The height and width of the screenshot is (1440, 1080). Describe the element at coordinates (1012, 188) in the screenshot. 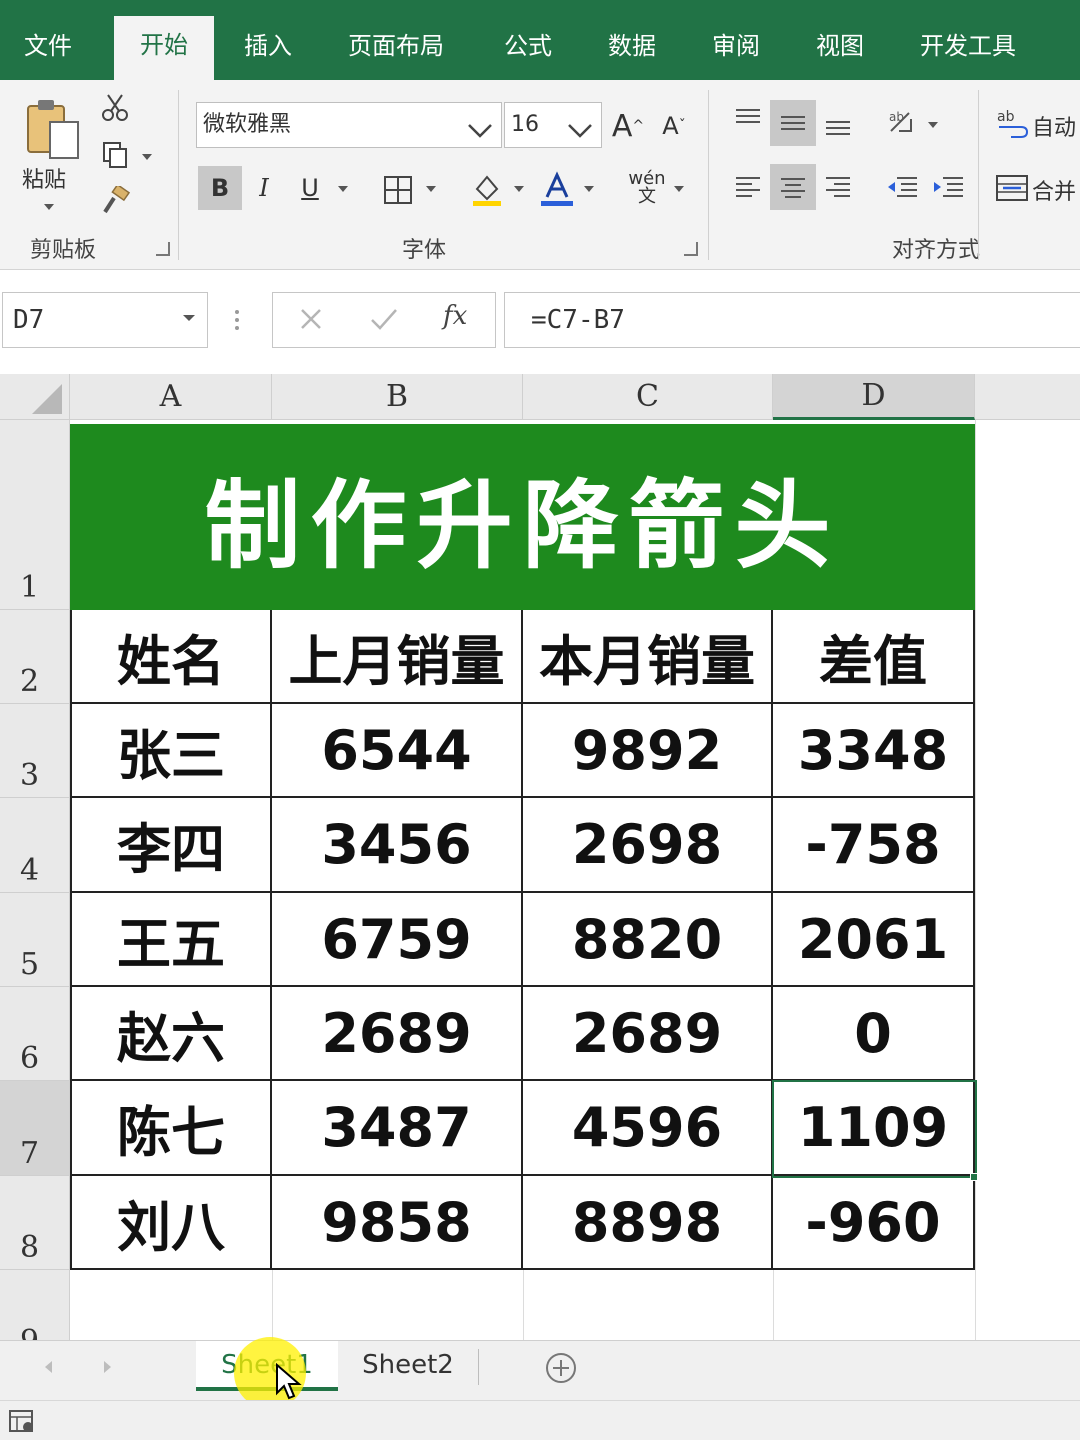

I see `merge-center-icon` at that location.